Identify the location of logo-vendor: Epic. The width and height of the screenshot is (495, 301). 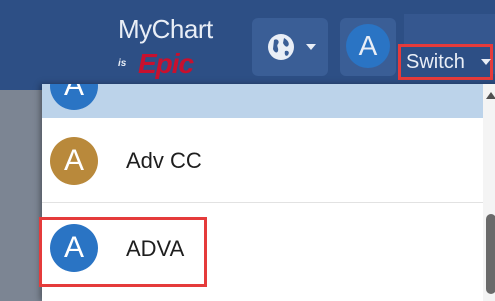
(166, 63).